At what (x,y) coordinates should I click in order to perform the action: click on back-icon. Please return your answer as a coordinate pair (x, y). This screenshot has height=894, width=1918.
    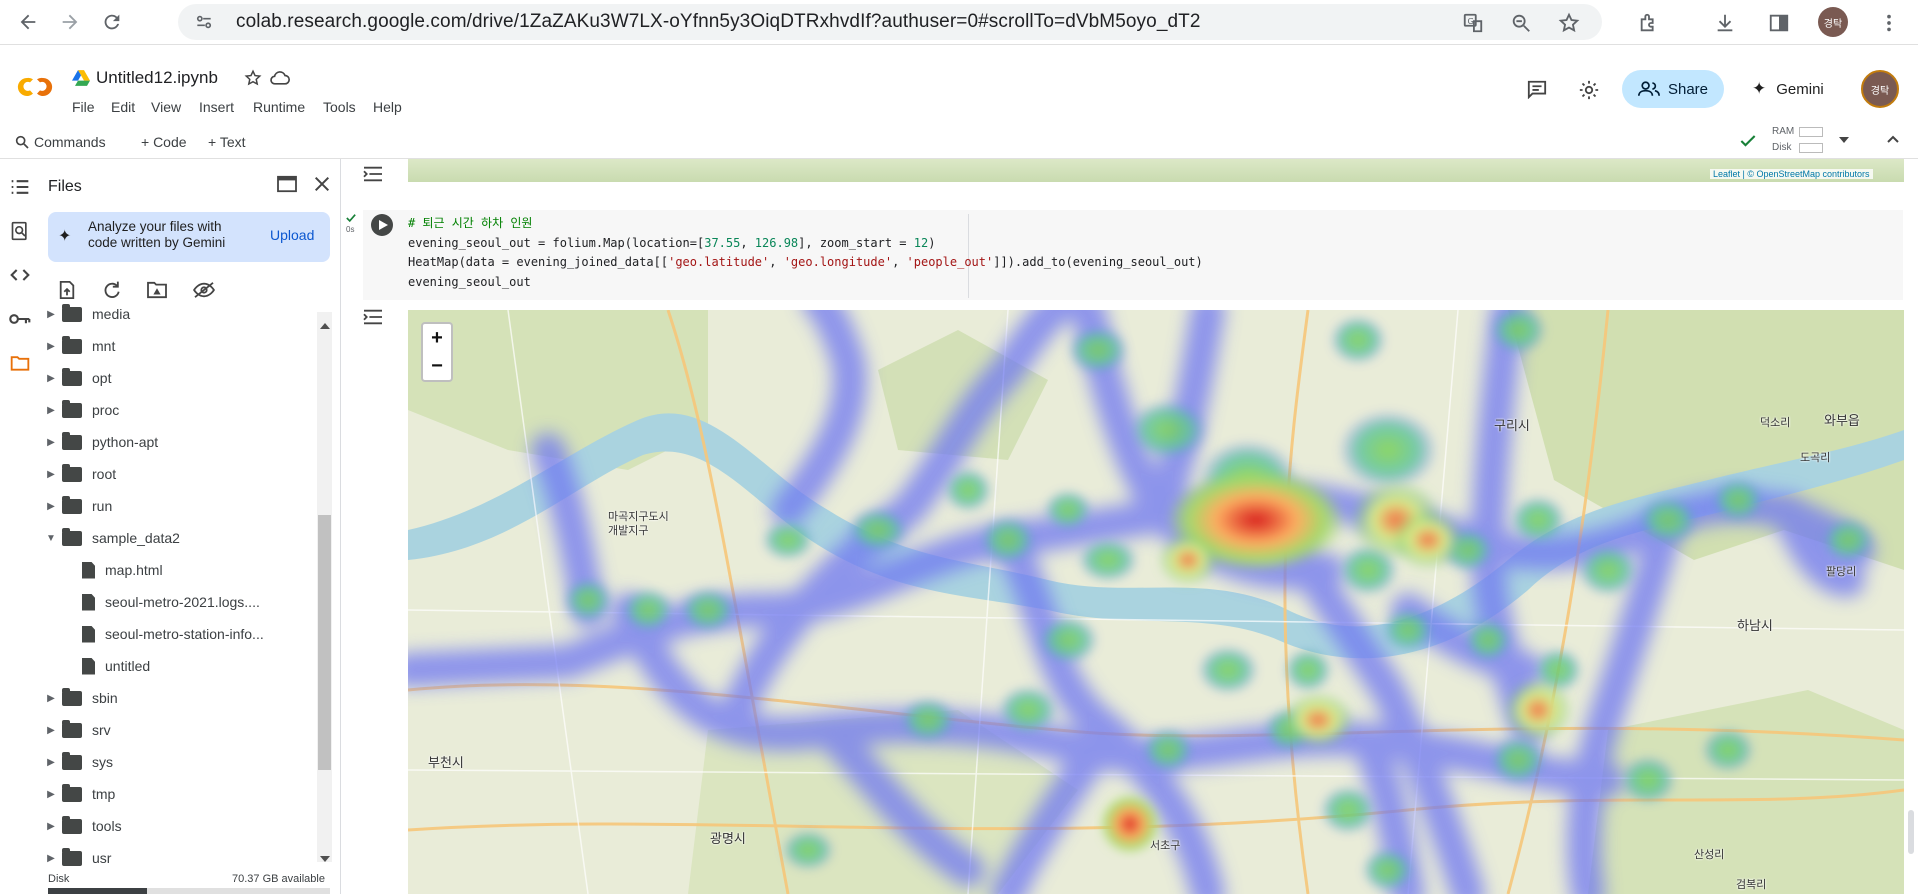
    Looking at the image, I should click on (28, 22).